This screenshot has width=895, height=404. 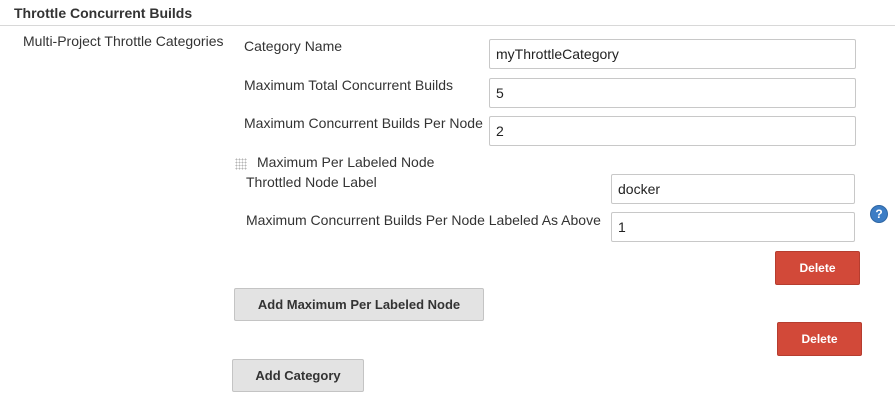 I want to click on max-concurrent-builds-per-node-input, so click(x=672, y=131).